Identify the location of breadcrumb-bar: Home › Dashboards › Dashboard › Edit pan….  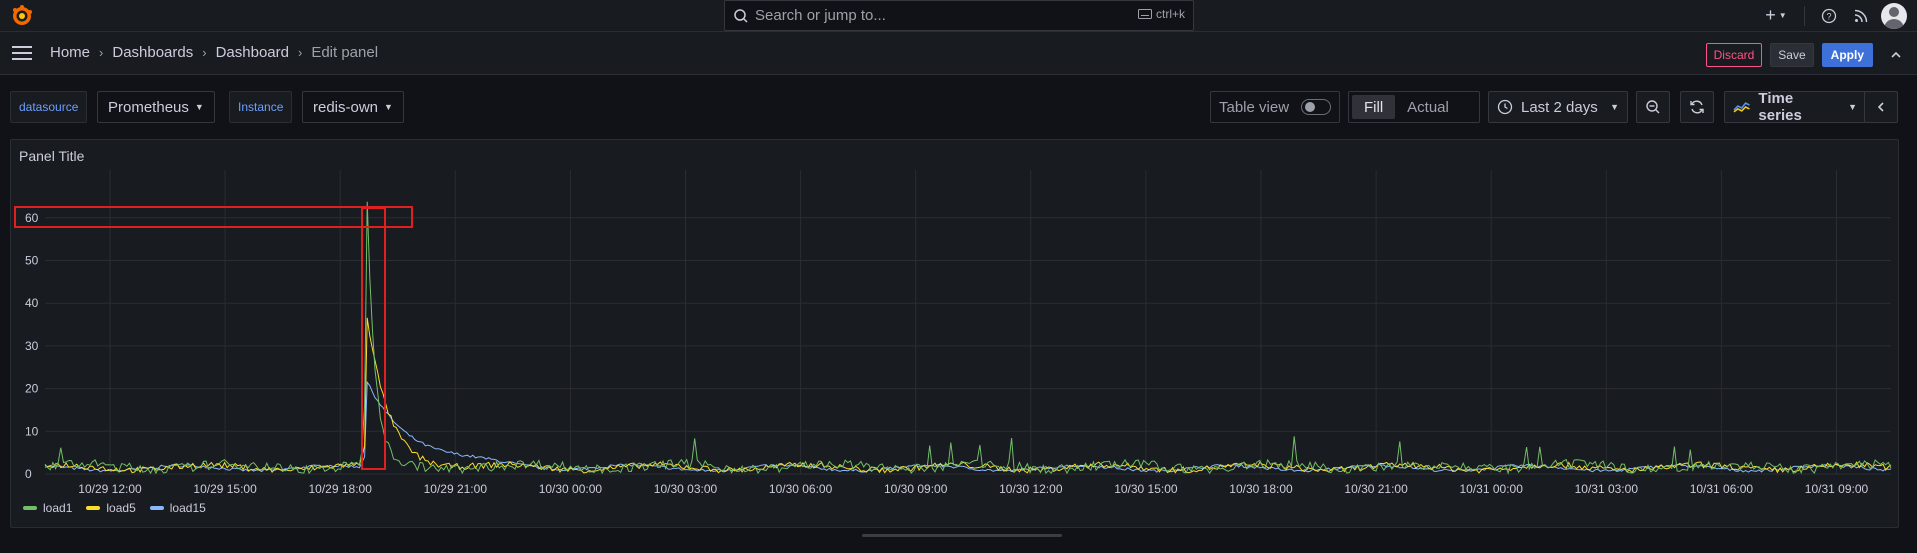
(958, 53).